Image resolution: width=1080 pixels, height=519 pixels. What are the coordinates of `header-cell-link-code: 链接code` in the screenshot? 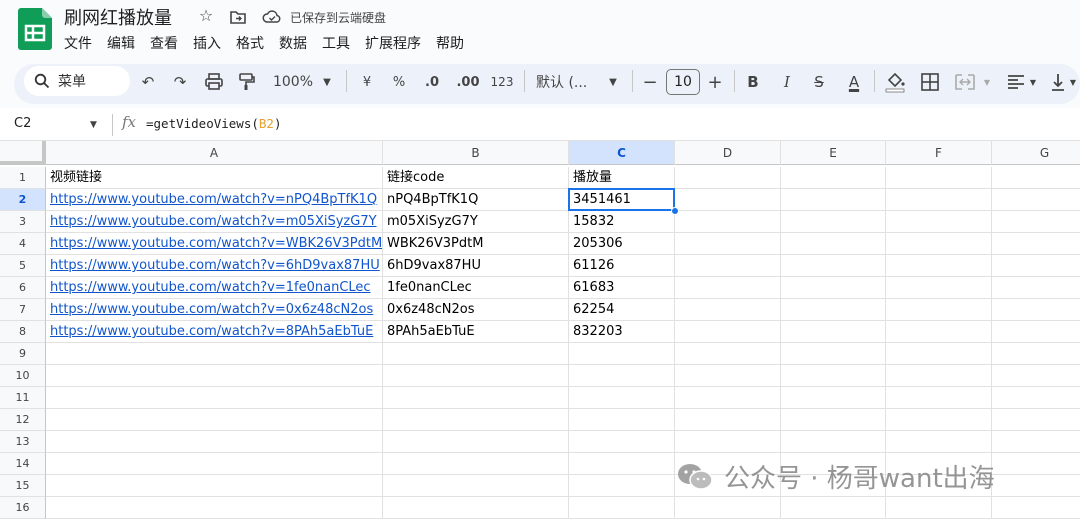 It's located at (476, 178).